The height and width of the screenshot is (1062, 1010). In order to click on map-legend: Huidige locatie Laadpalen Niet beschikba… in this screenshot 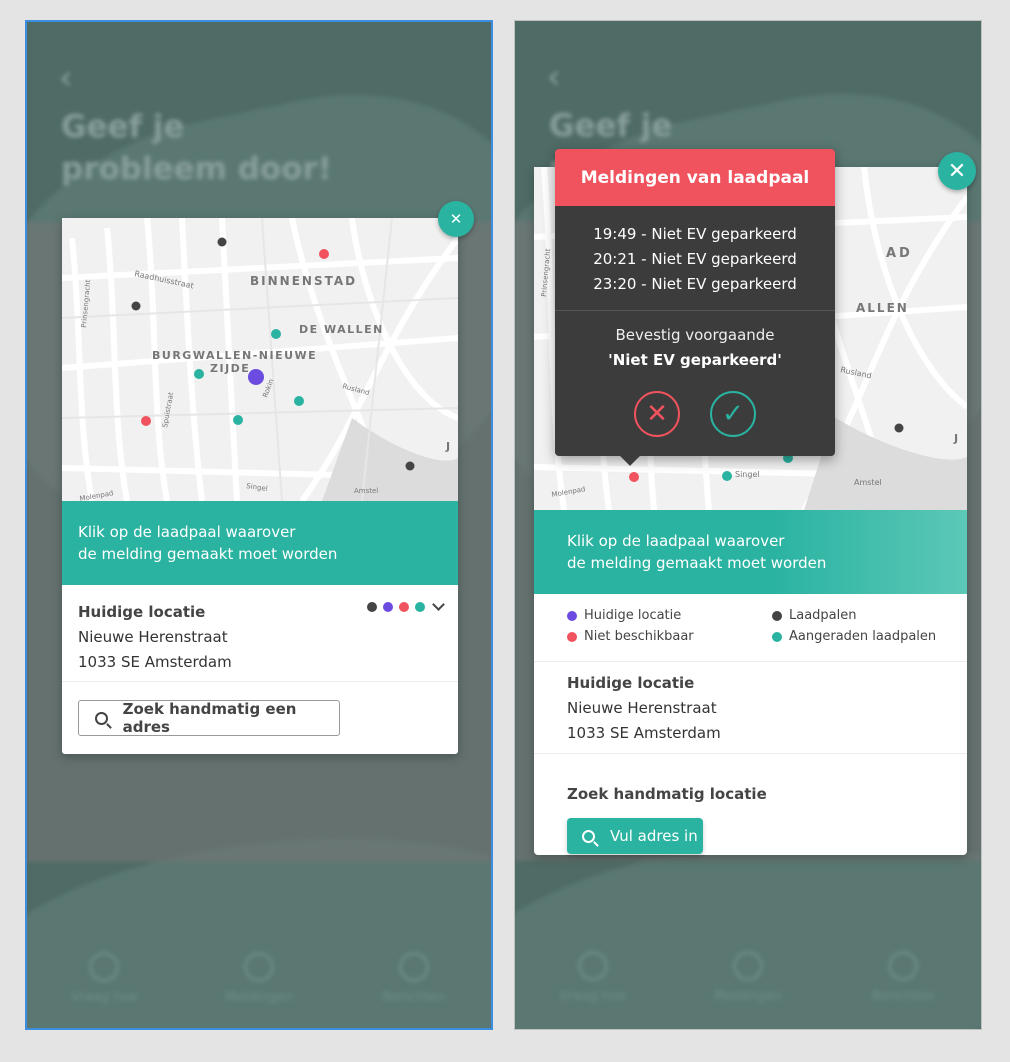, I will do `click(757, 626)`.